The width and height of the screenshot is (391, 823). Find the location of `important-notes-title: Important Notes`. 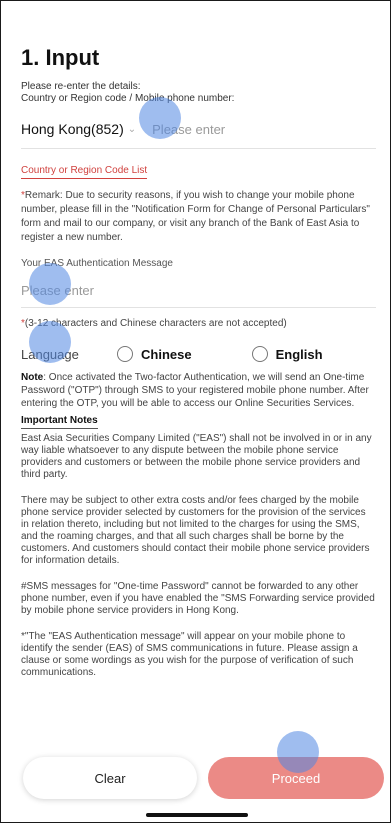

important-notes-title: Important Notes is located at coordinates (59, 422).